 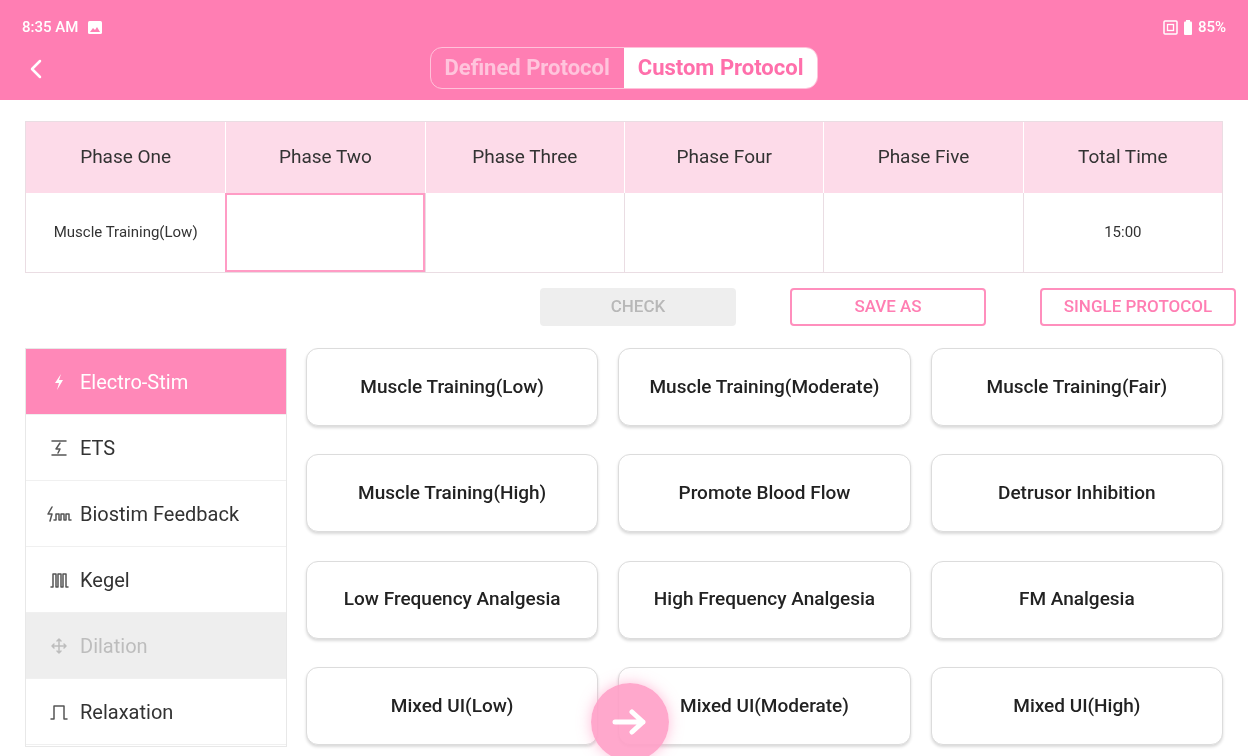 I want to click on column-header: Phase One, so click(x=126, y=157).